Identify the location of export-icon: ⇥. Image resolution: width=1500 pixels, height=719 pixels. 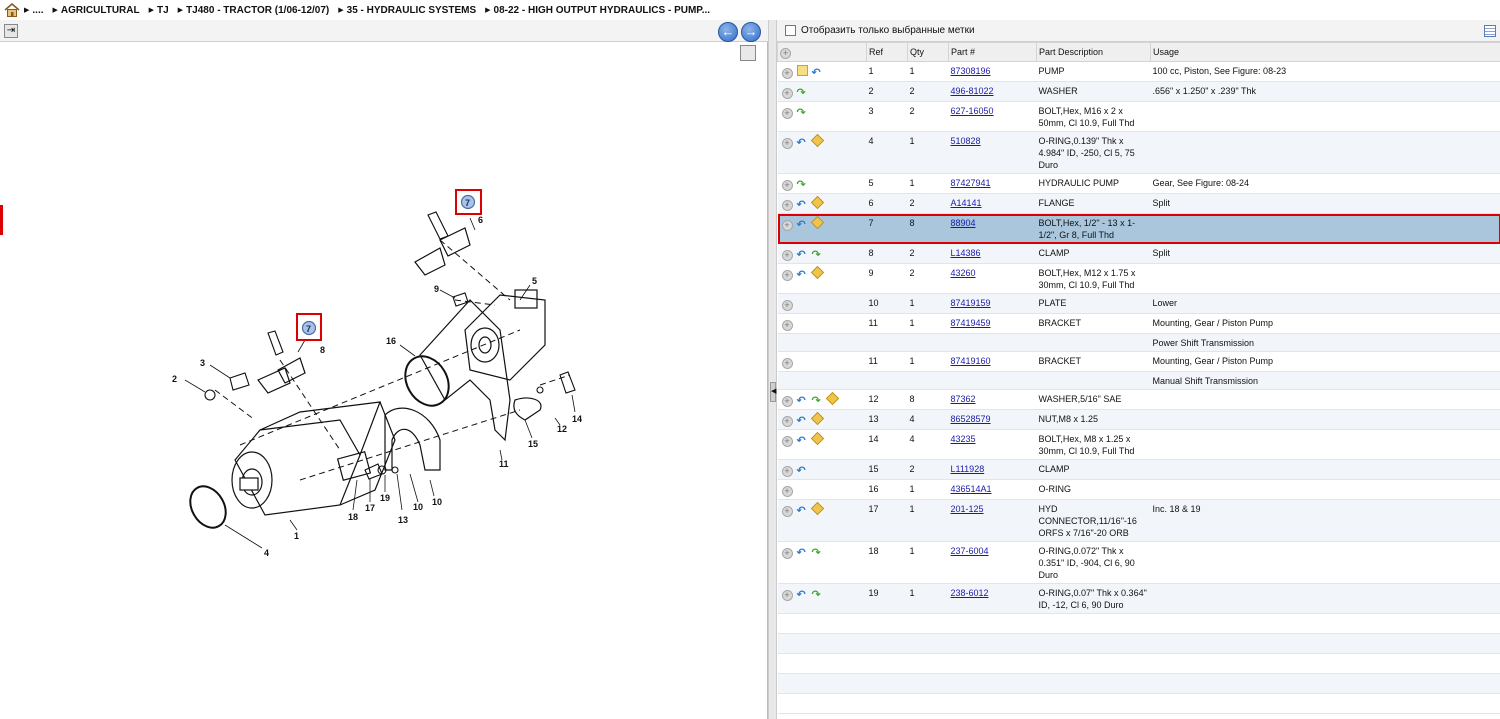
(11, 31).